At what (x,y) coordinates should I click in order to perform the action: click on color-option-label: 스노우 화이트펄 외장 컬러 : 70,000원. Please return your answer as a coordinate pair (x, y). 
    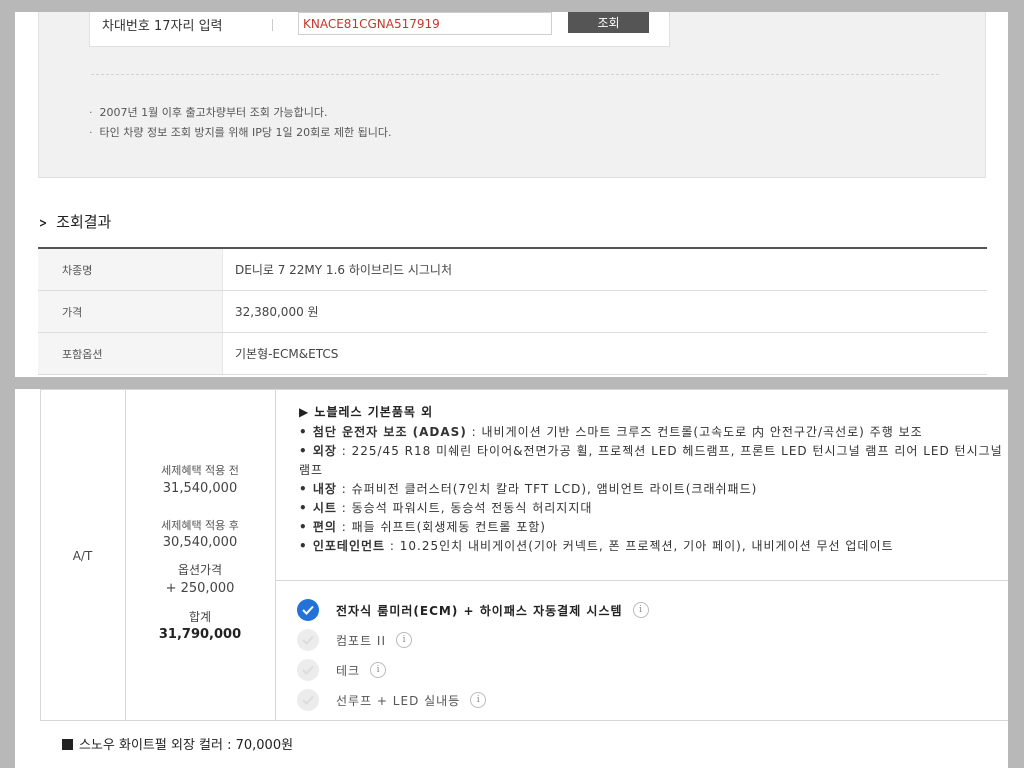
    Looking at the image, I should click on (186, 745).